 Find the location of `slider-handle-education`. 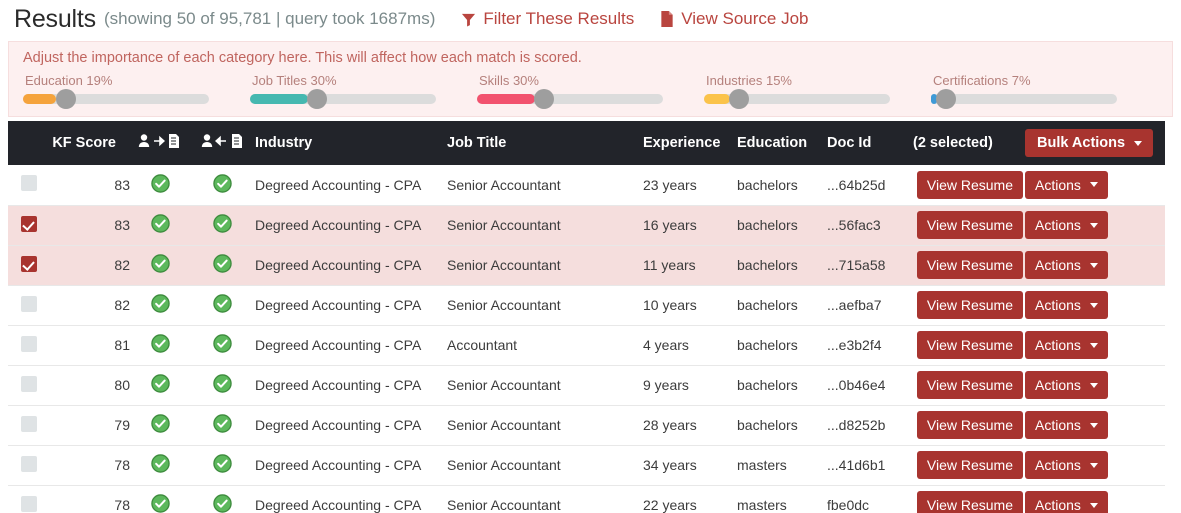

slider-handle-education is located at coordinates (65, 99).